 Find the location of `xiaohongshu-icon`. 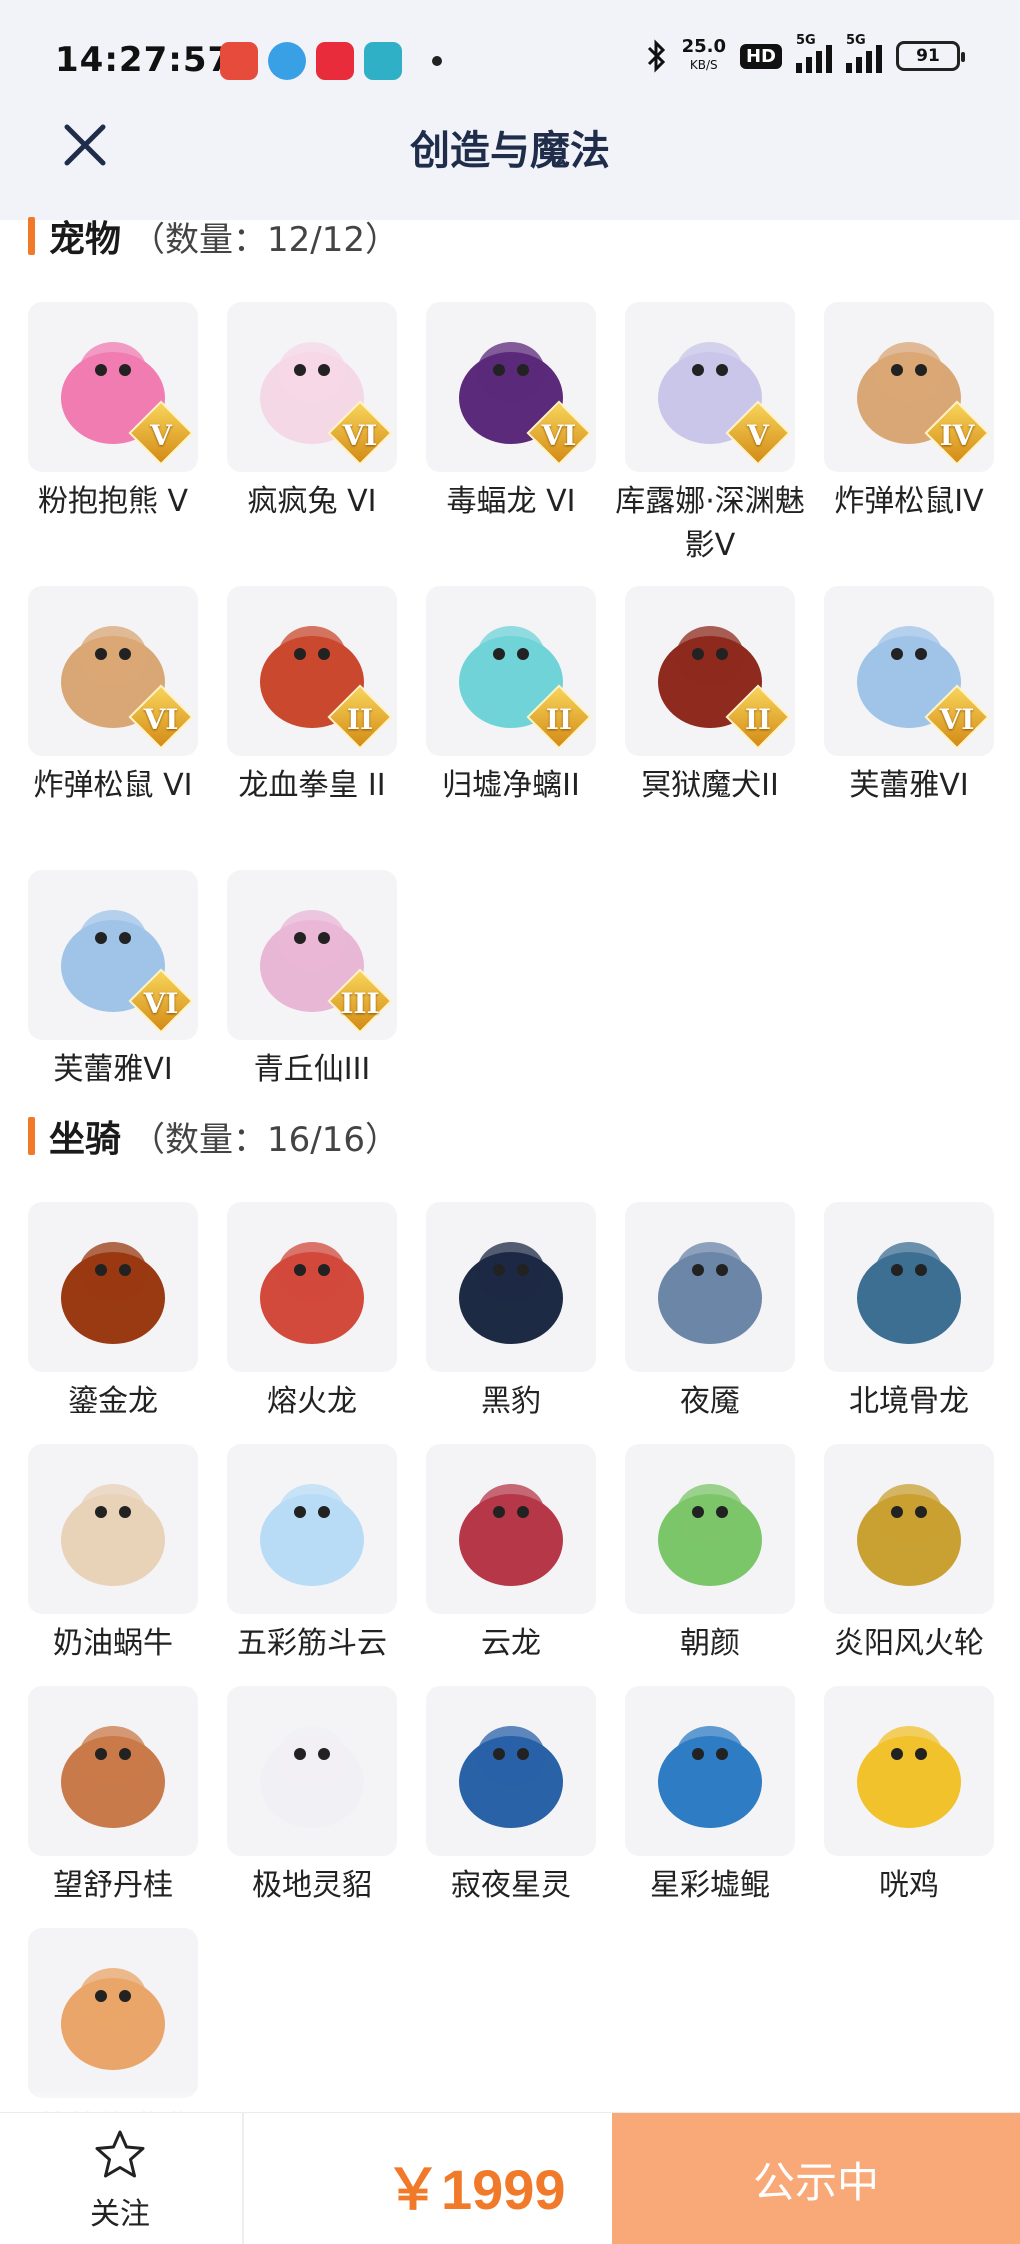

xiaohongshu-icon is located at coordinates (335, 61).